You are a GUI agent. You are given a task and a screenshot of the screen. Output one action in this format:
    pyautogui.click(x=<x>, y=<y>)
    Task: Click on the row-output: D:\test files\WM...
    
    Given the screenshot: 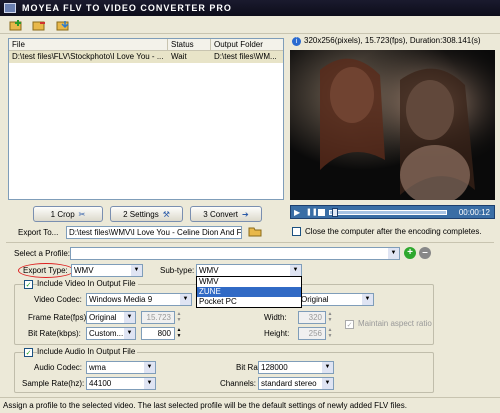 What is the action you would take?
    pyautogui.click(x=245, y=56)
    